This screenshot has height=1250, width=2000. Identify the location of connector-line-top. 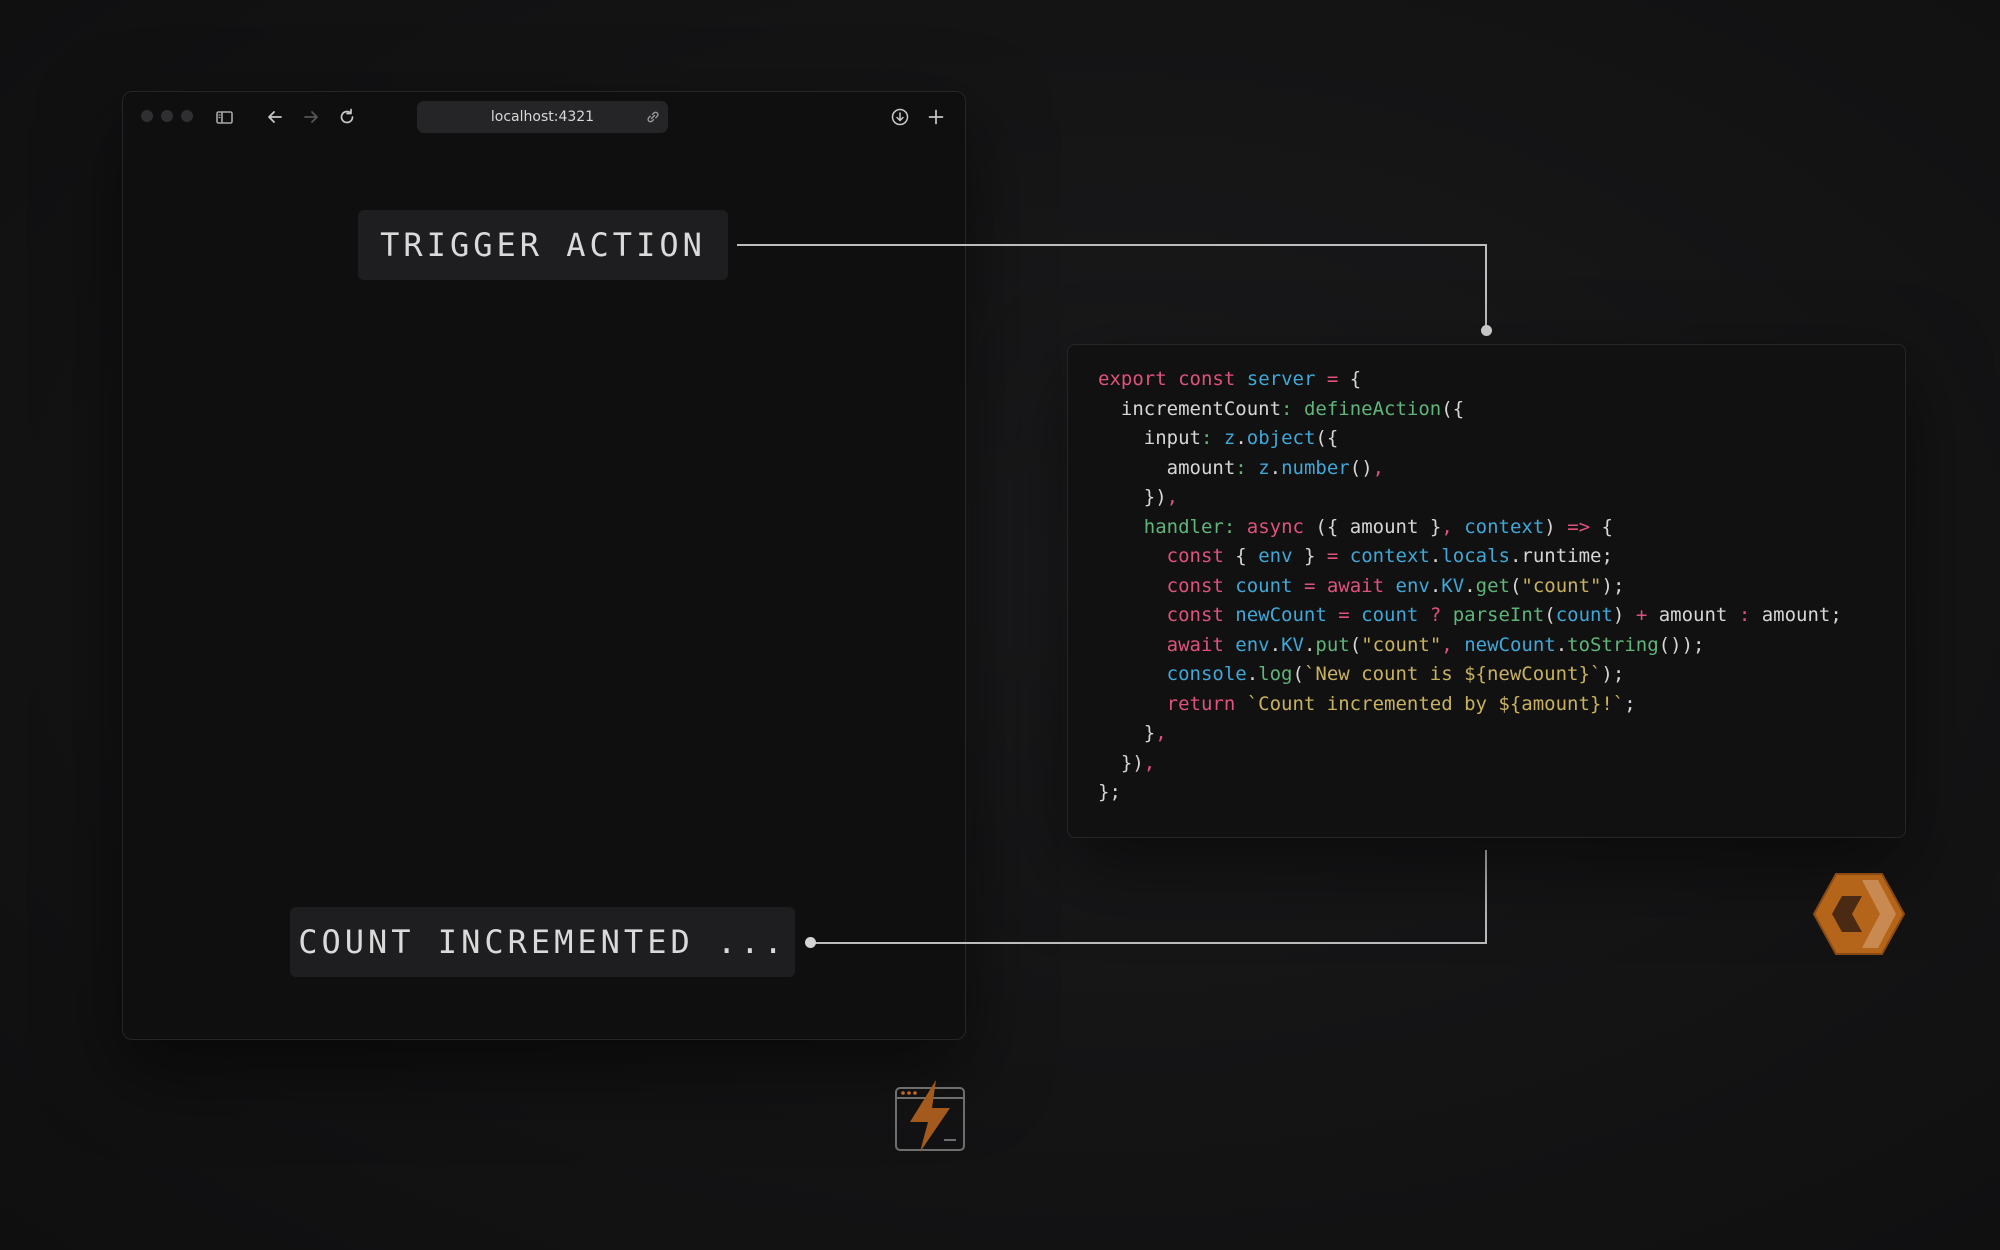
(1112, 245).